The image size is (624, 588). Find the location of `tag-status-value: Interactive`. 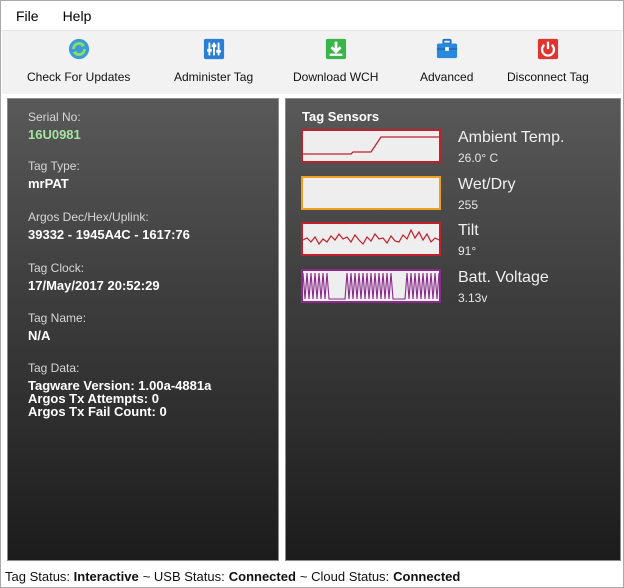

tag-status-value: Interactive is located at coordinates (106, 576).